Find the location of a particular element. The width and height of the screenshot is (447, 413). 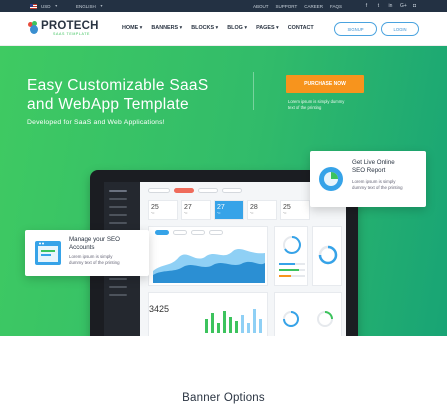

nav-item-blocks: BLOCKS ▾ is located at coordinates (204, 28).